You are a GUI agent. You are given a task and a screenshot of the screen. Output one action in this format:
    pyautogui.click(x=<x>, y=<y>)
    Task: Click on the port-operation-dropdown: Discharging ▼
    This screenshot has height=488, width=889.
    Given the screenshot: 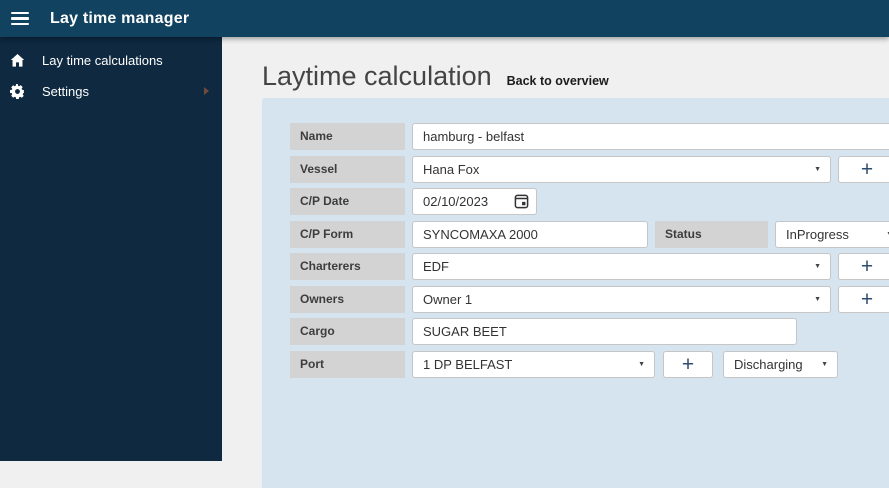 What is the action you would take?
    pyautogui.click(x=780, y=364)
    